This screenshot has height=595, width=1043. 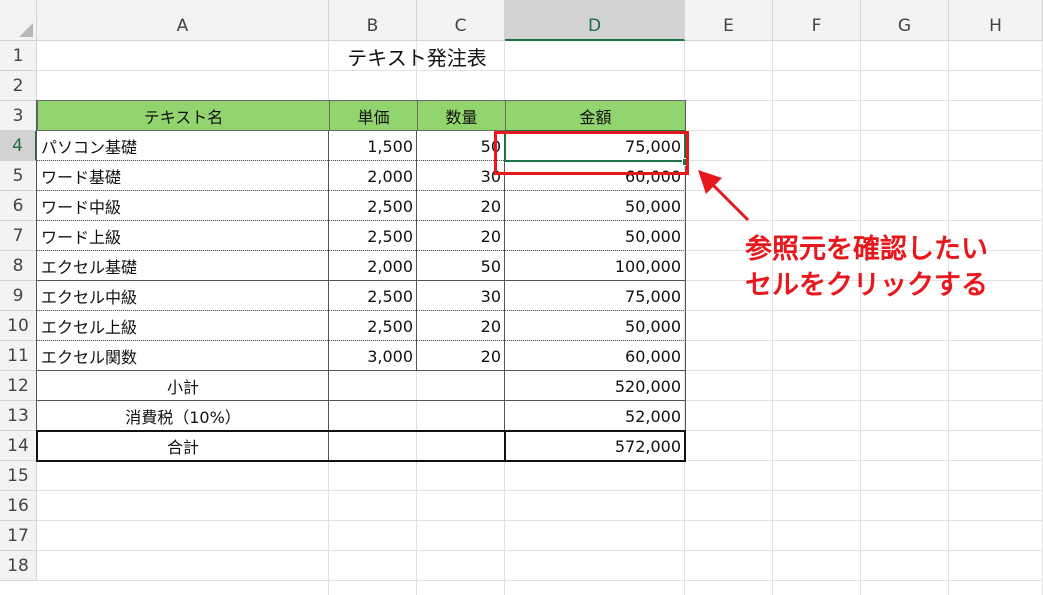 I want to click on annotation-line-1: 参照元を確認したい, so click(x=866, y=249).